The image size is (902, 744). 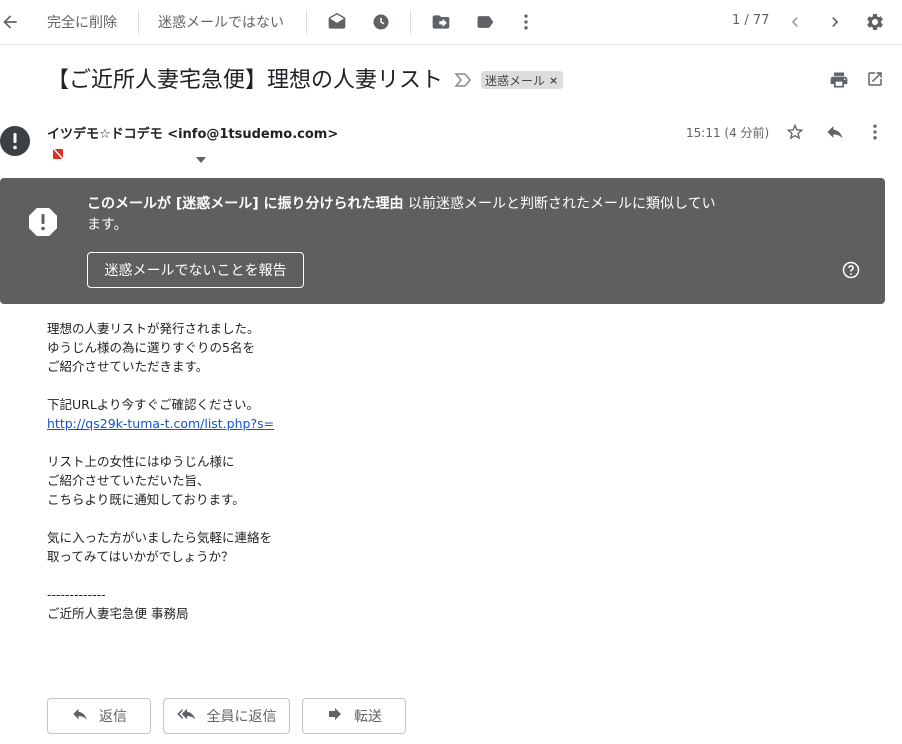 I want to click on body-line: 下記URLより今すぐご確認ください。, so click(x=153, y=404).